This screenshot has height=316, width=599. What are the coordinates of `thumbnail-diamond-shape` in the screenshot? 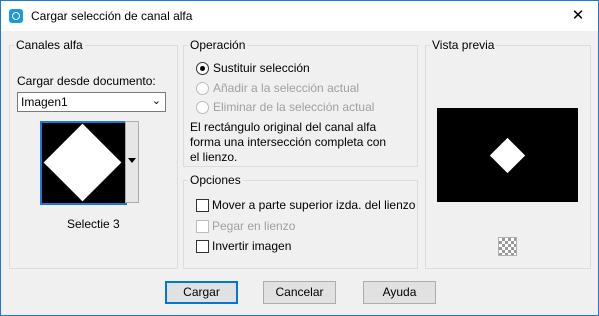 It's located at (82, 162).